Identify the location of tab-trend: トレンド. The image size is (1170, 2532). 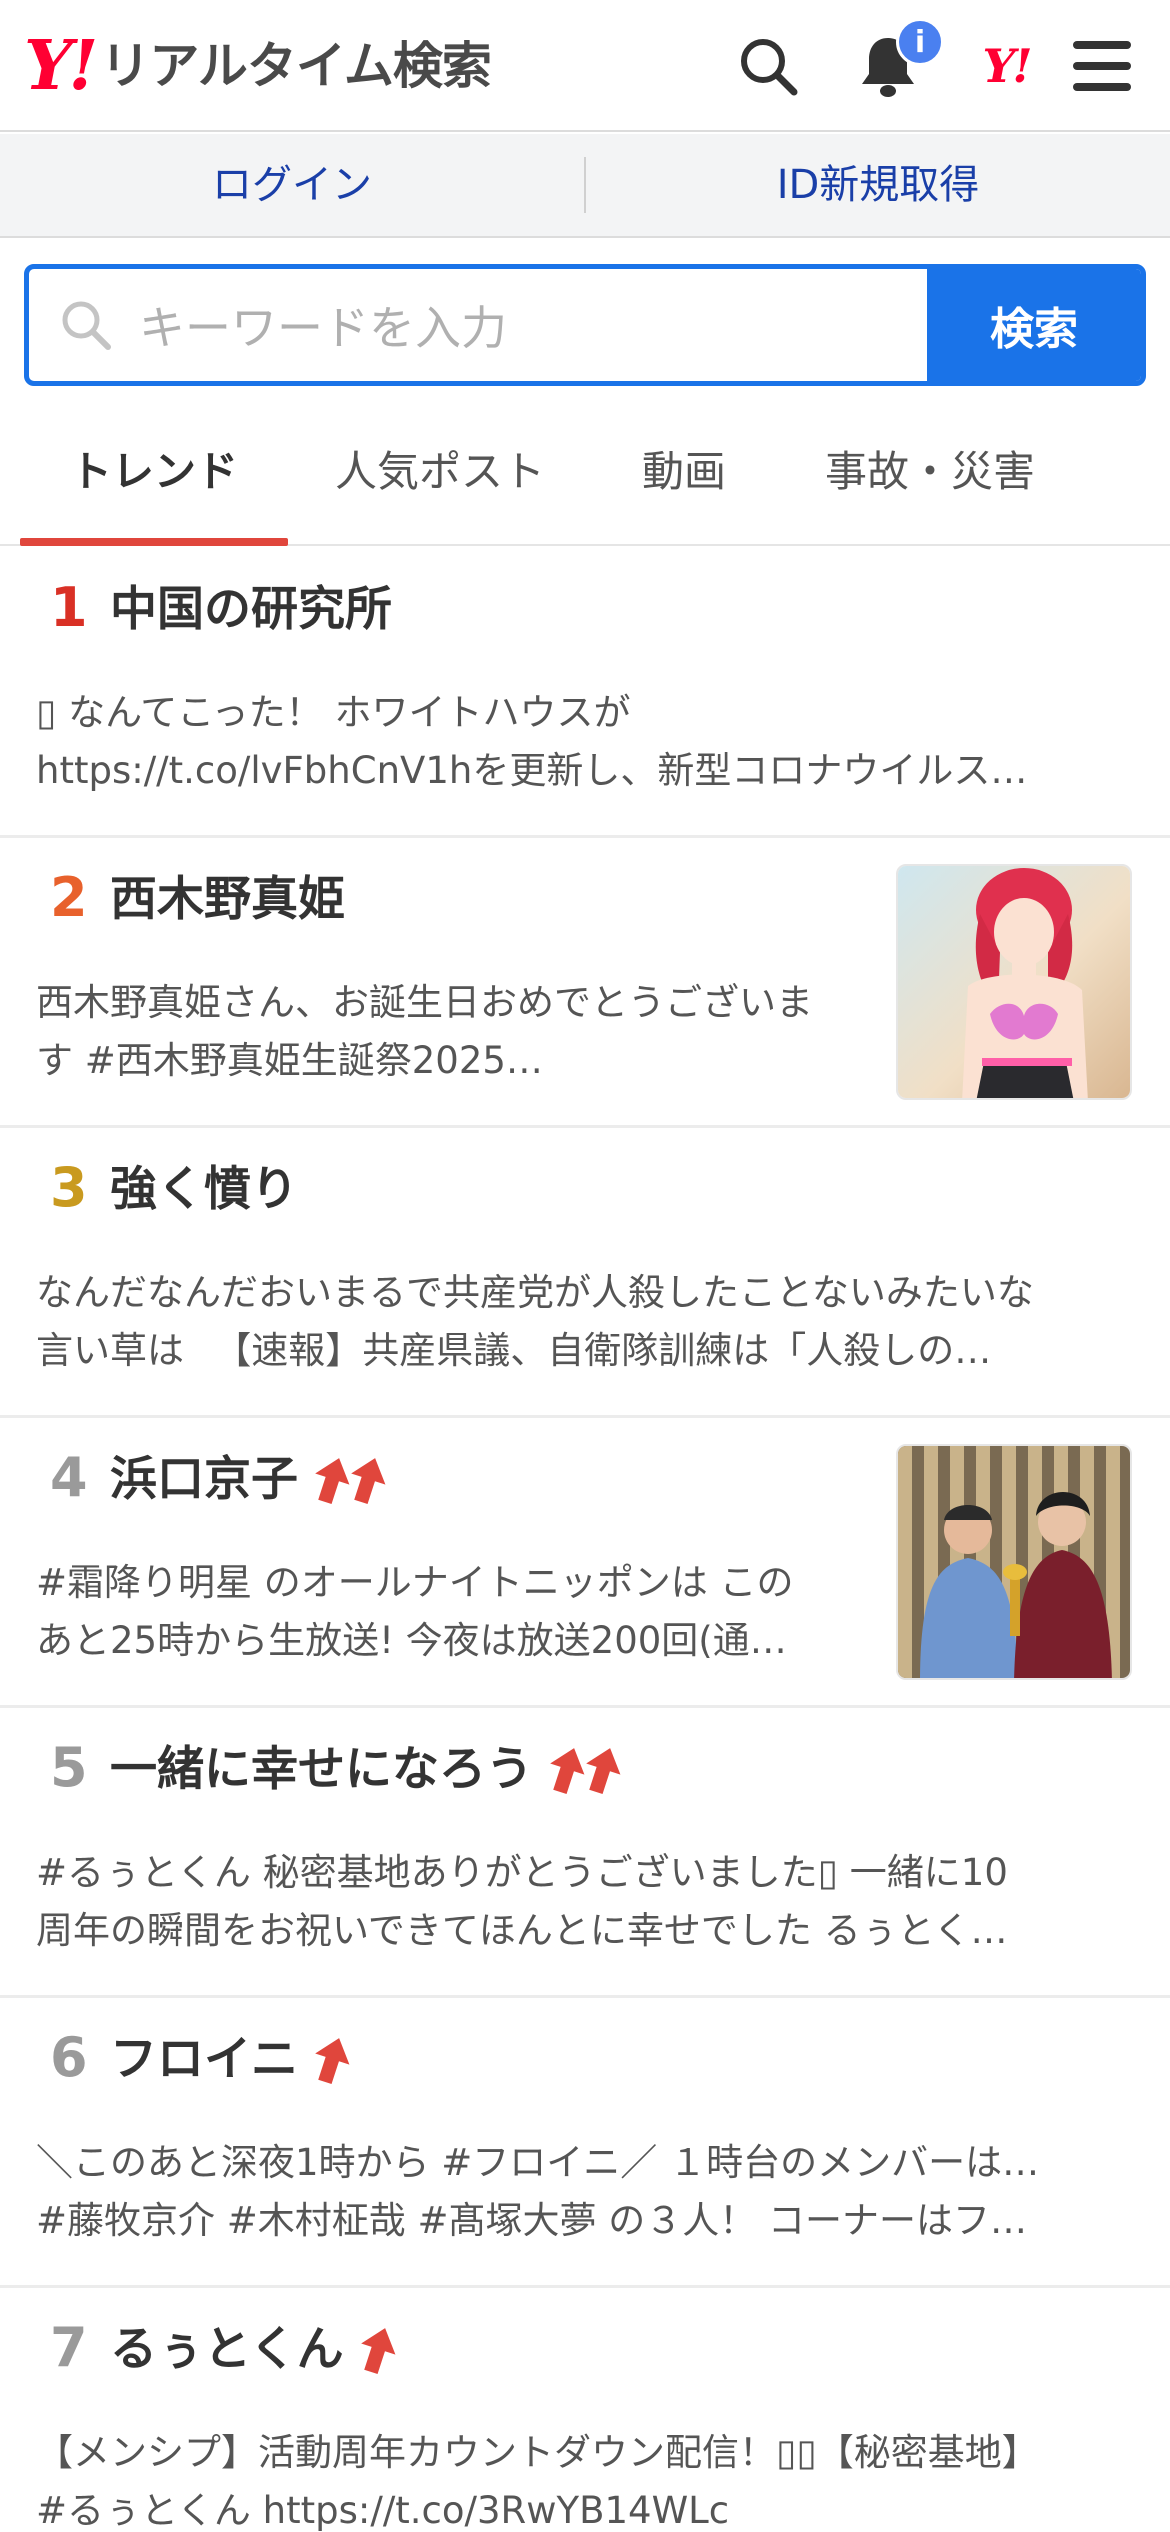
(154, 479).